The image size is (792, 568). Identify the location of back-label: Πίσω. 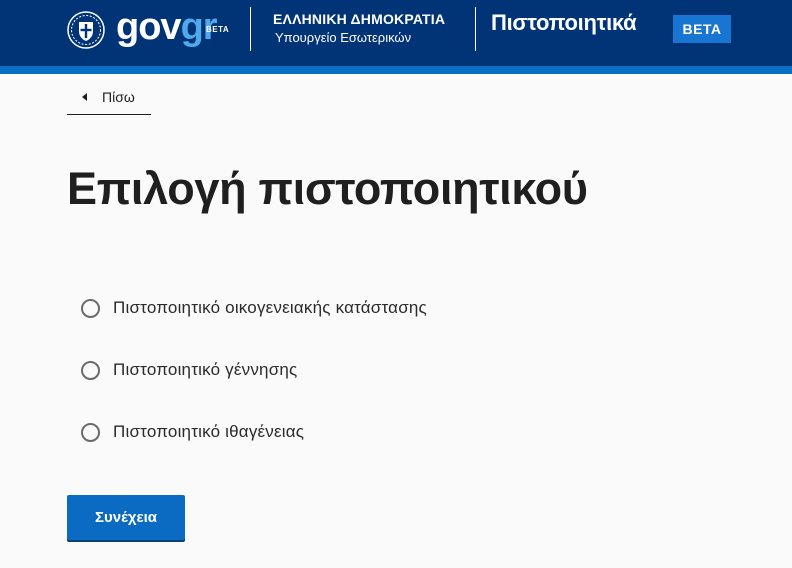
(118, 97).